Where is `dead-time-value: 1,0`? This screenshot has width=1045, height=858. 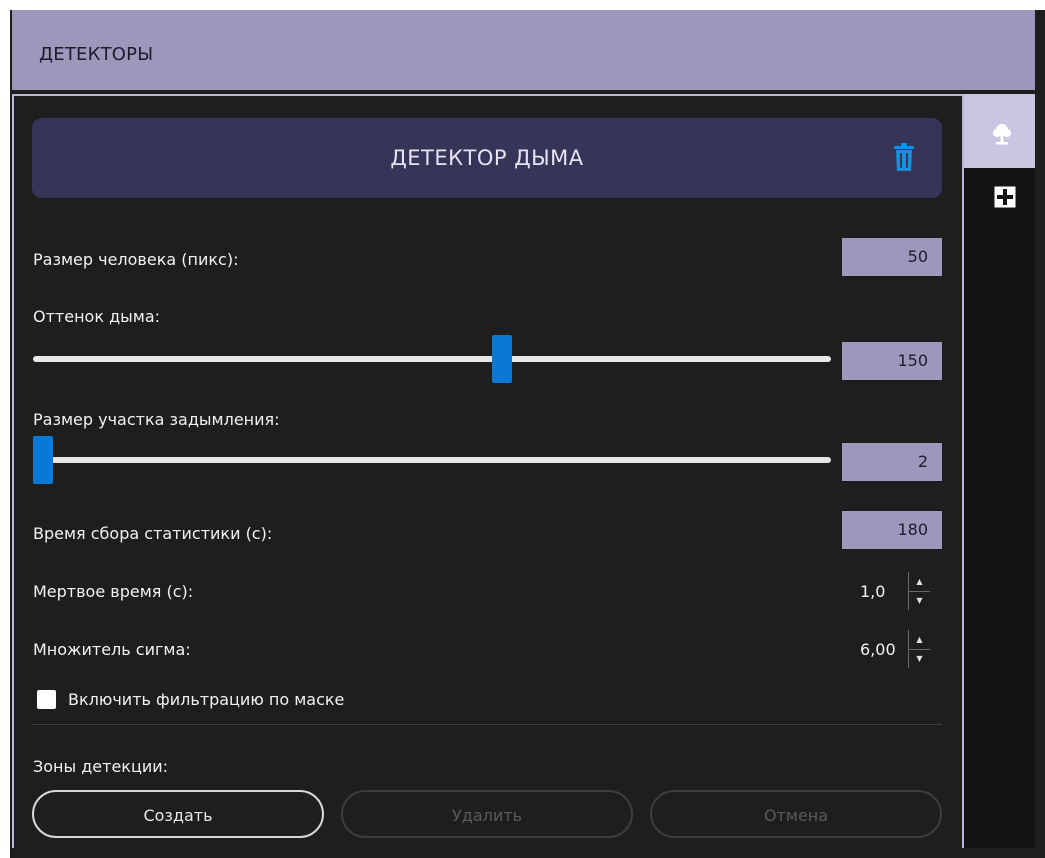
dead-time-value: 1,0 is located at coordinates (872, 591).